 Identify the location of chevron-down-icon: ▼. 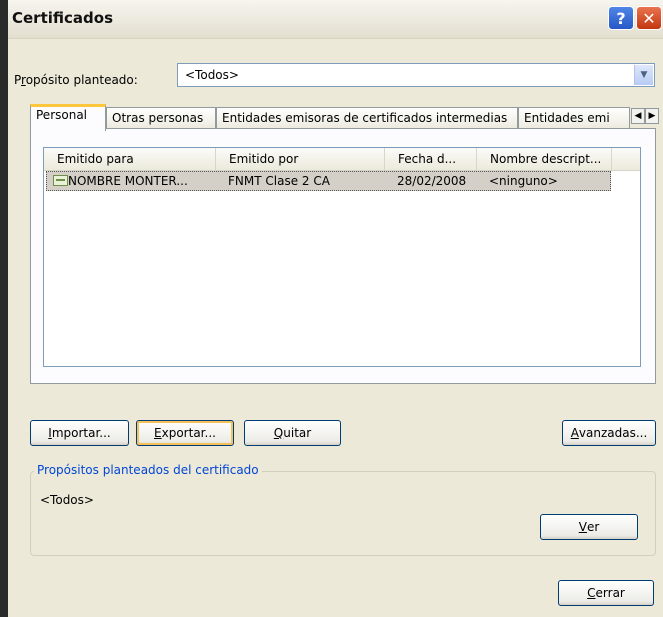
(643, 75).